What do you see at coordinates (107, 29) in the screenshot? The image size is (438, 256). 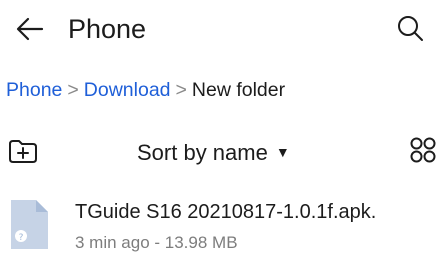 I see `page-title: Phone` at bounding box center [107, 29].